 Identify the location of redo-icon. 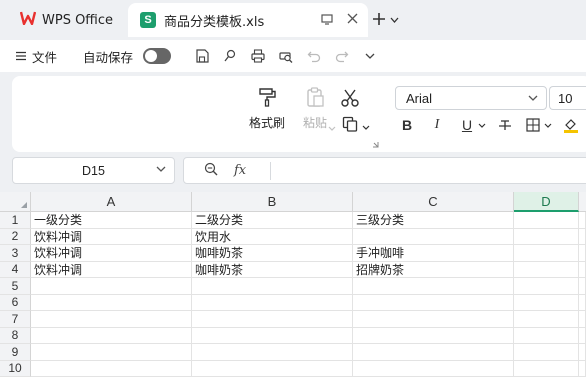
(342, 56).